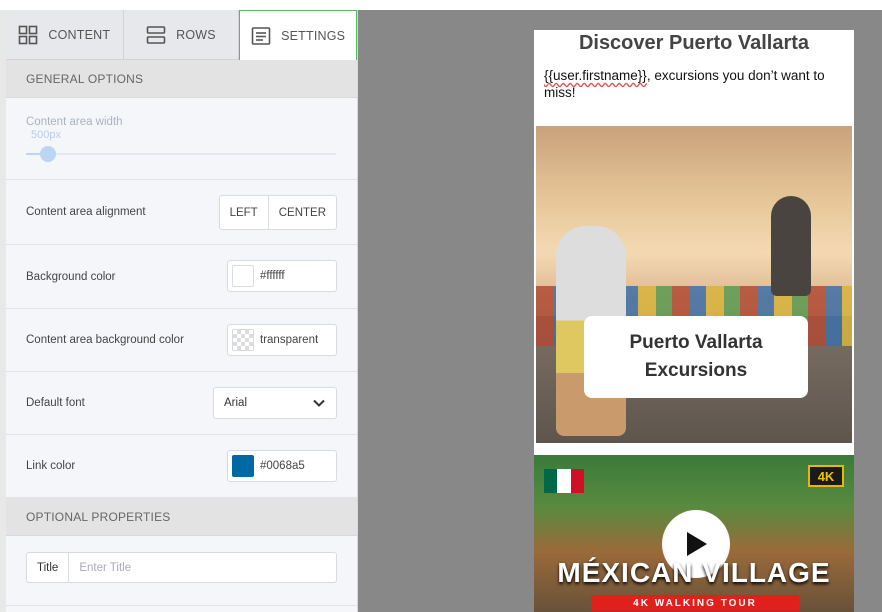 The image size is (882, 612). What do you see at coordinates (243, 340) in the screenshot?
I see `content-bg-color-swatch` at bounding box center [243, 340].